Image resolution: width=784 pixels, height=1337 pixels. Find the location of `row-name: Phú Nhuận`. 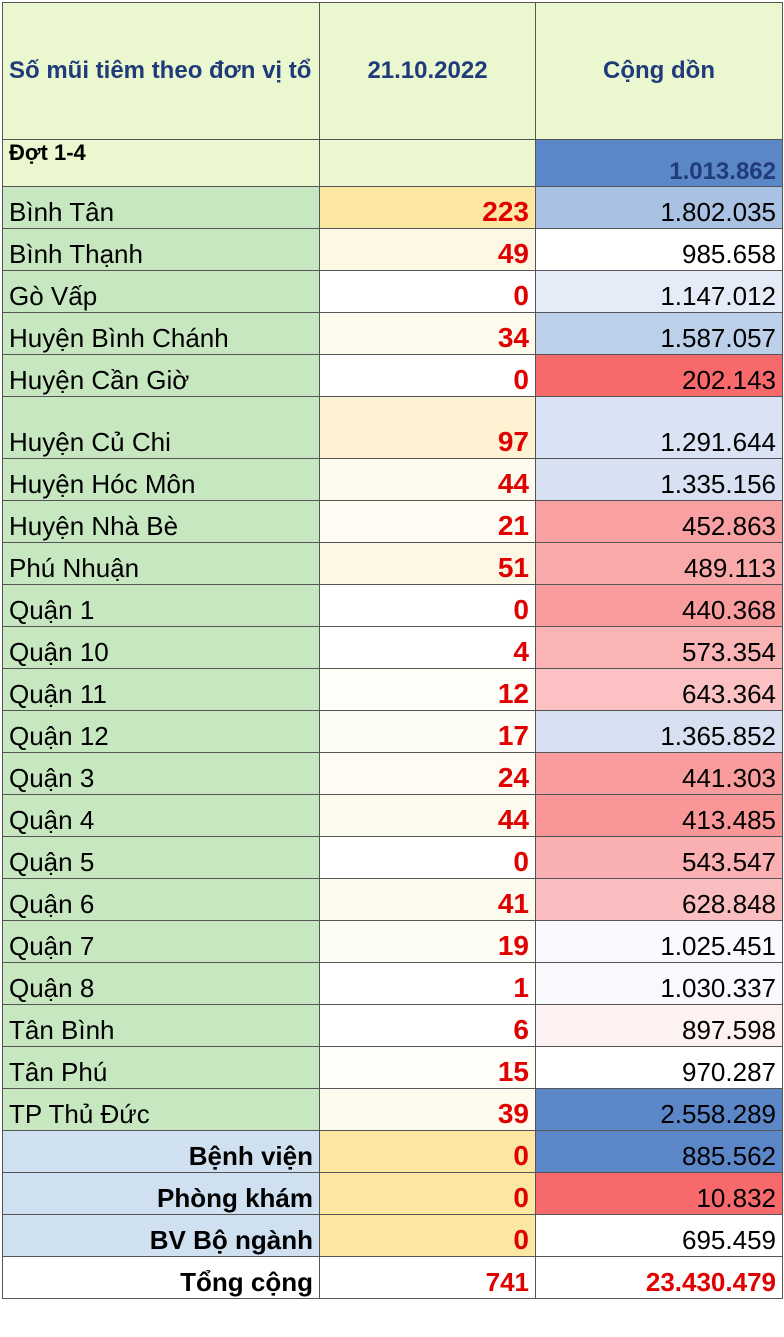

row-name: Phú Nhuận is located at coordinates (161, 563).